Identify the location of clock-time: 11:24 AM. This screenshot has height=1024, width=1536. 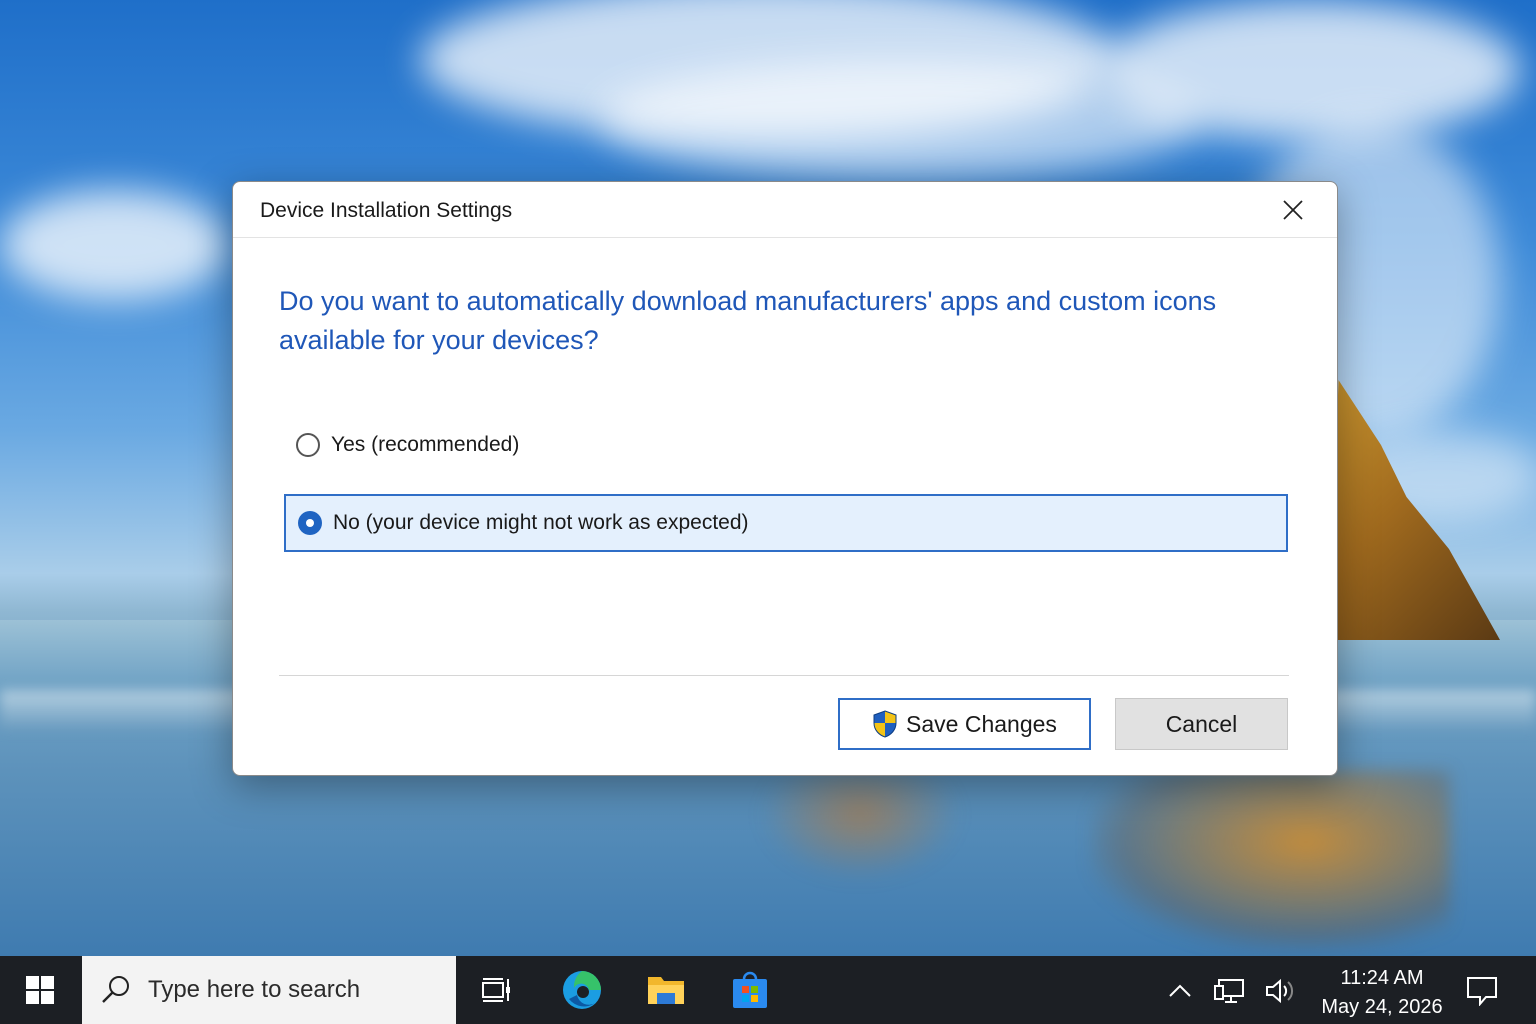
(1382, 978).